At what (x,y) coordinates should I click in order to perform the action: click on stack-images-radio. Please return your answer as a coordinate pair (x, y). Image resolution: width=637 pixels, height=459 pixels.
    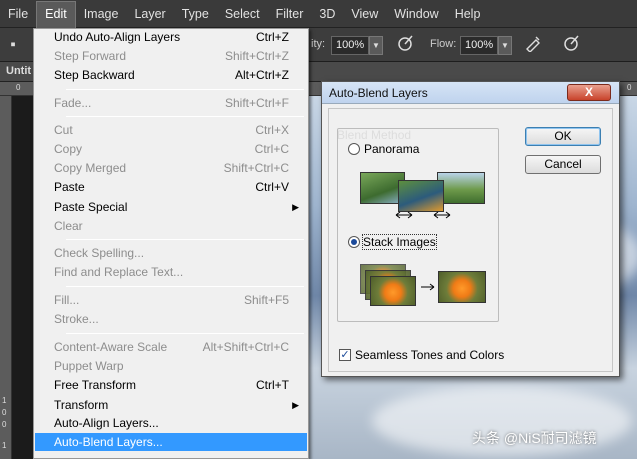
    Looking at the image, I should click on (354, 242).